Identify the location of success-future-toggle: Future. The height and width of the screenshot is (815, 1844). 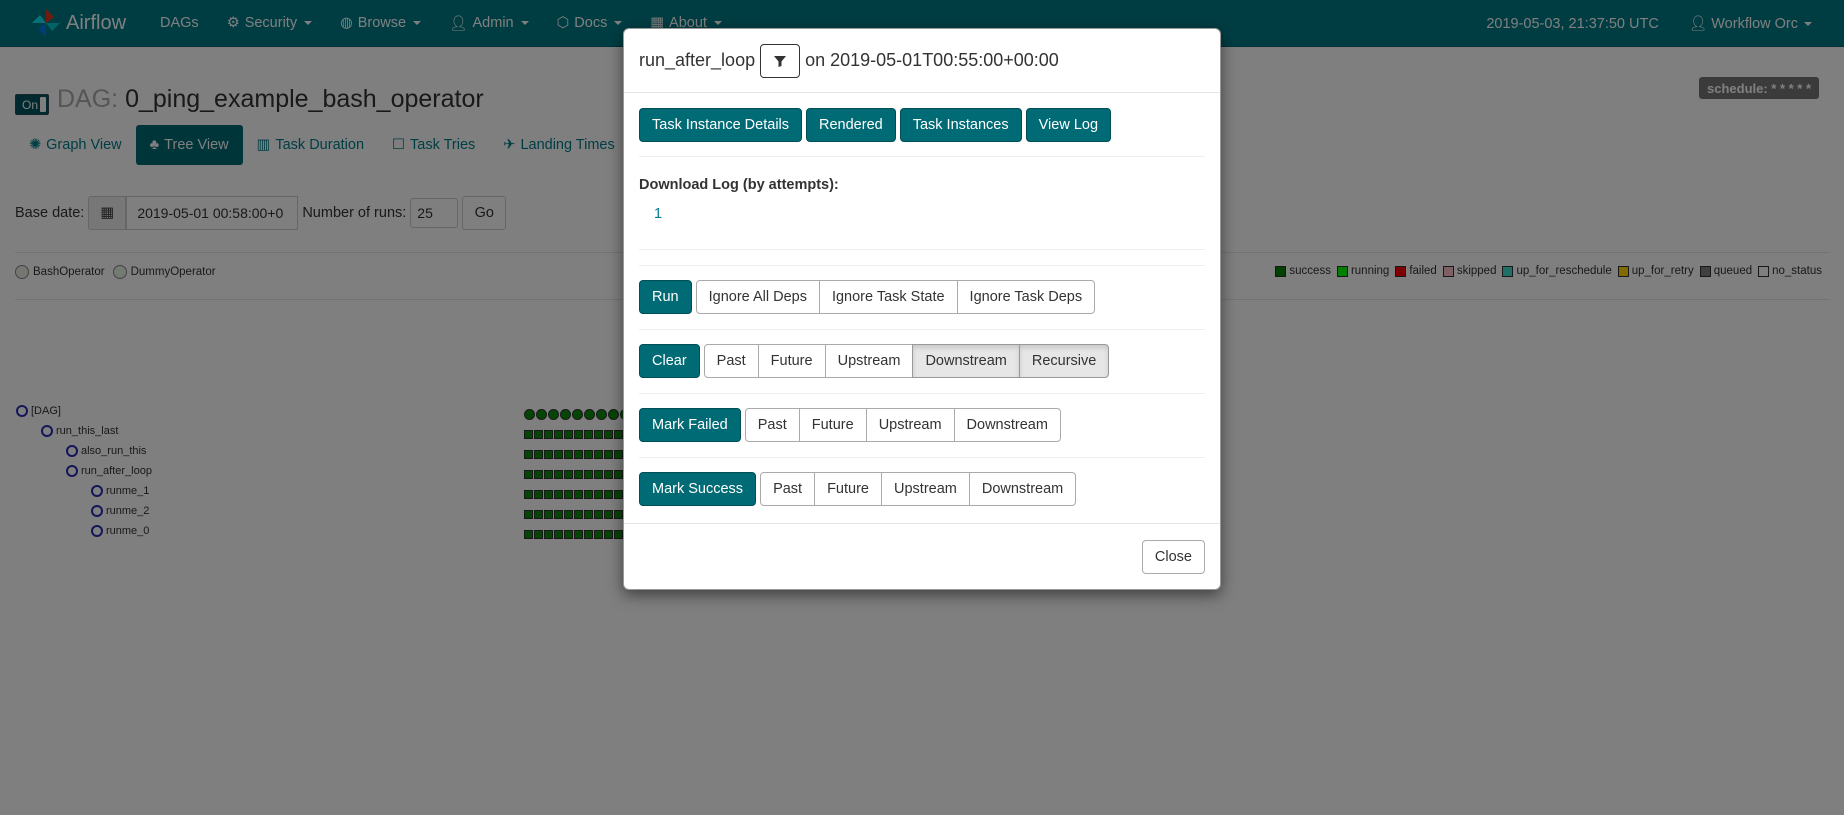
(848, 489).